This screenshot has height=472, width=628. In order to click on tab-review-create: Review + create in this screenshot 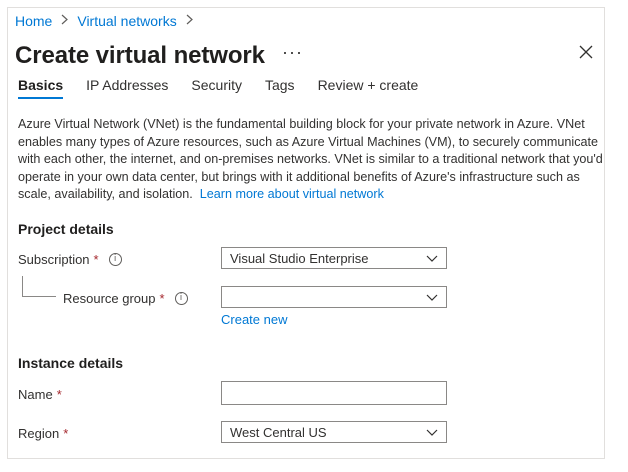, I will do `click(368, 88)`.